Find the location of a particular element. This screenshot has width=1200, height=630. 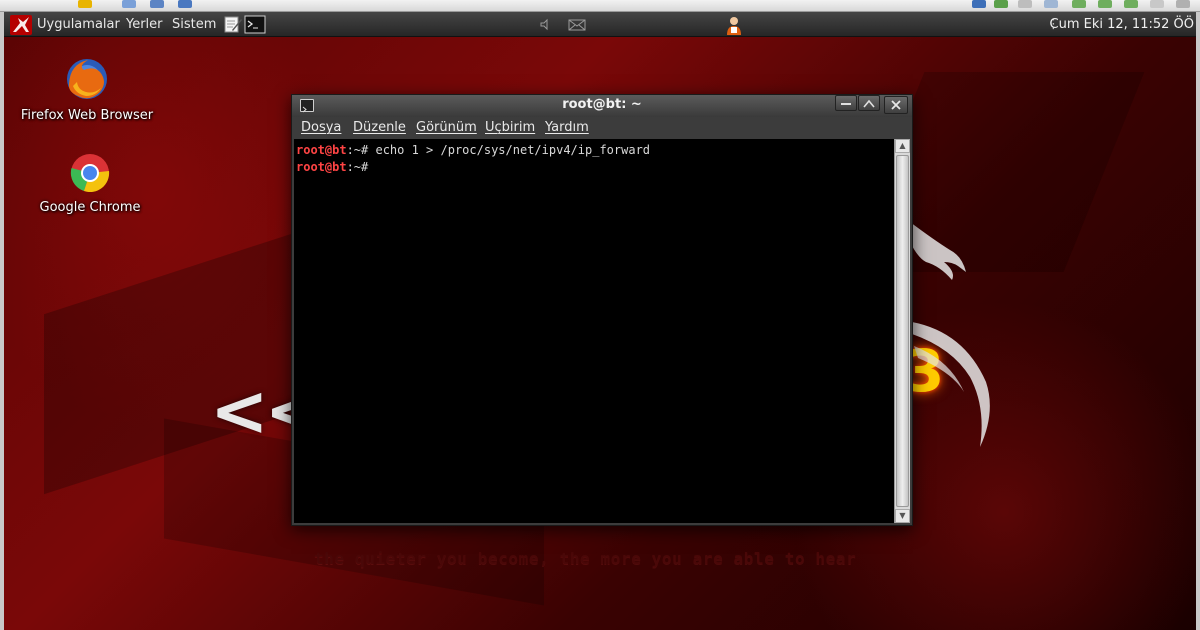

firefox-desktop-icon: Firefox Web Browser is located at coordinates (87, 89).